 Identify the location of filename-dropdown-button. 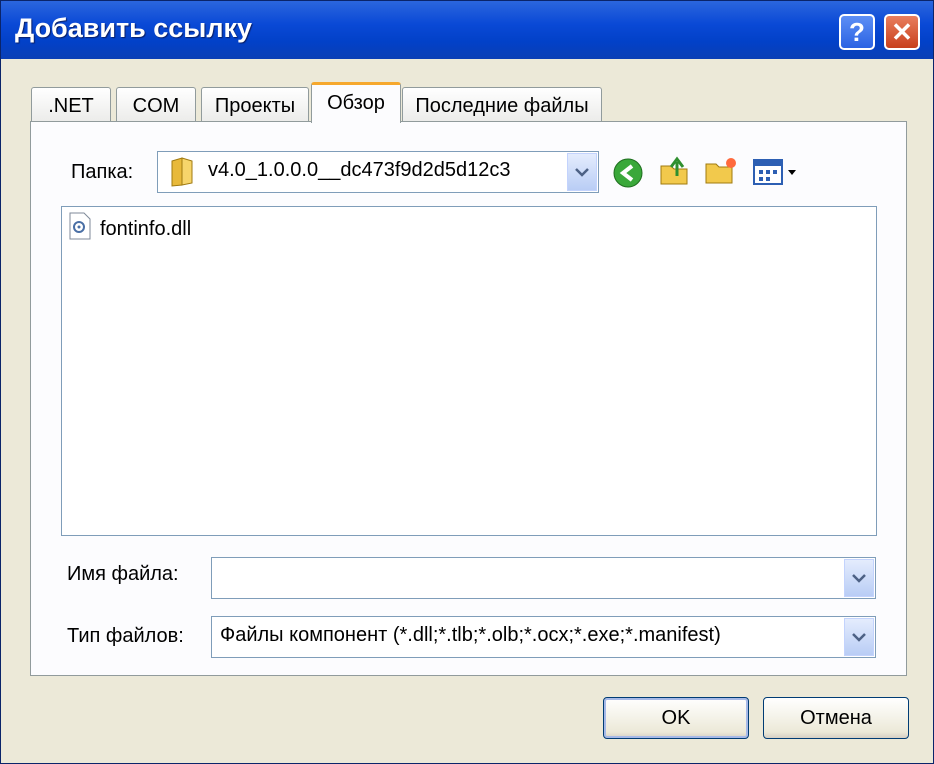
(859, 578).